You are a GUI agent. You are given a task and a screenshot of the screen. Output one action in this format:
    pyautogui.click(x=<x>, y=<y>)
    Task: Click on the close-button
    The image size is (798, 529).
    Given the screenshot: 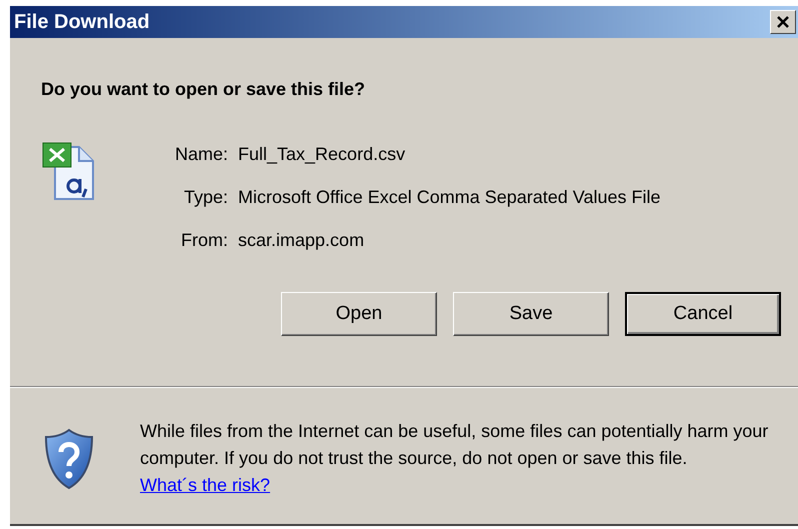 What is the action you would take?
    pyautogui.click(x=783, y=22)
    